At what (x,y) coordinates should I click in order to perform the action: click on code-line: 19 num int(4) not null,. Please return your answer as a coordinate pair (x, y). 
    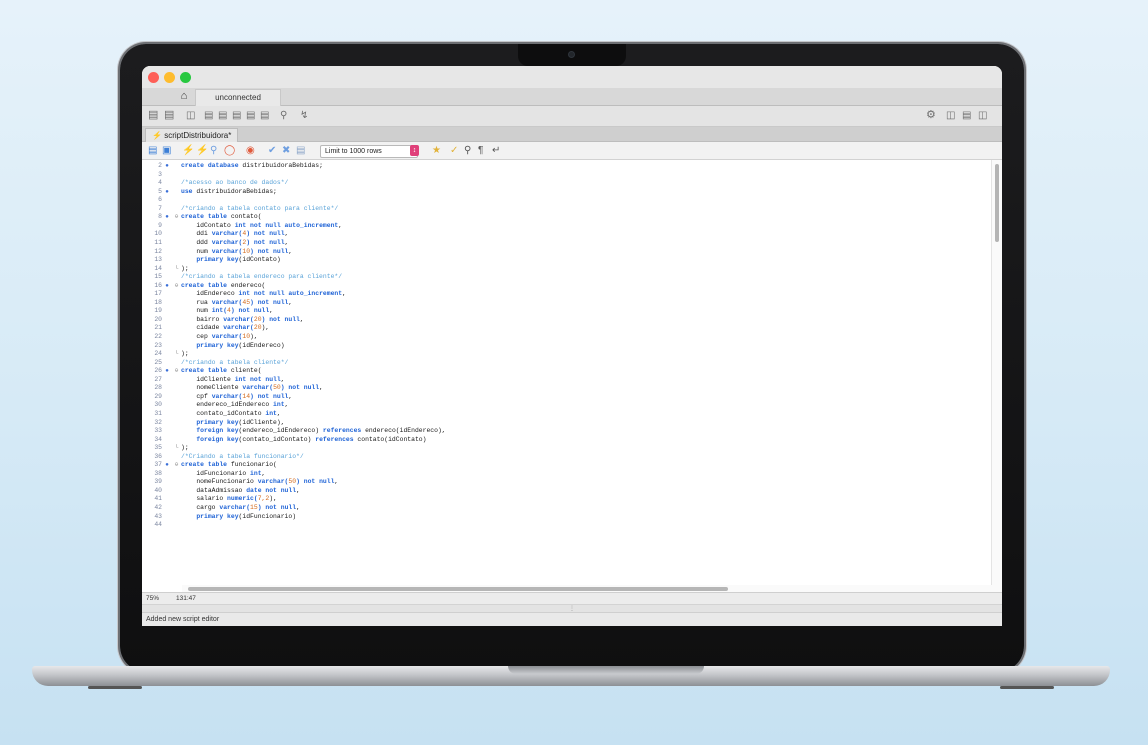
    Looking at the image, I should click on (567, 311).